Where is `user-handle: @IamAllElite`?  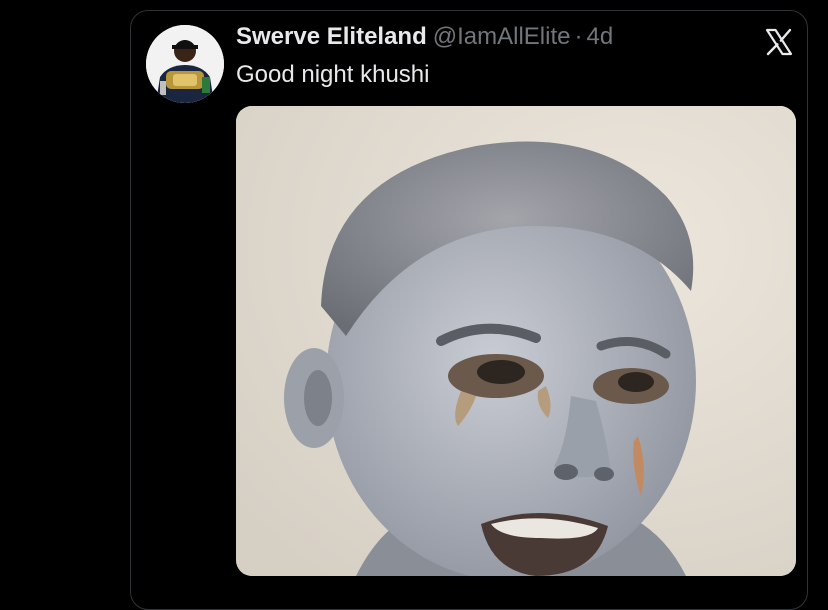 user-handle: @IamAllElite is located at coordinates (502, 37).